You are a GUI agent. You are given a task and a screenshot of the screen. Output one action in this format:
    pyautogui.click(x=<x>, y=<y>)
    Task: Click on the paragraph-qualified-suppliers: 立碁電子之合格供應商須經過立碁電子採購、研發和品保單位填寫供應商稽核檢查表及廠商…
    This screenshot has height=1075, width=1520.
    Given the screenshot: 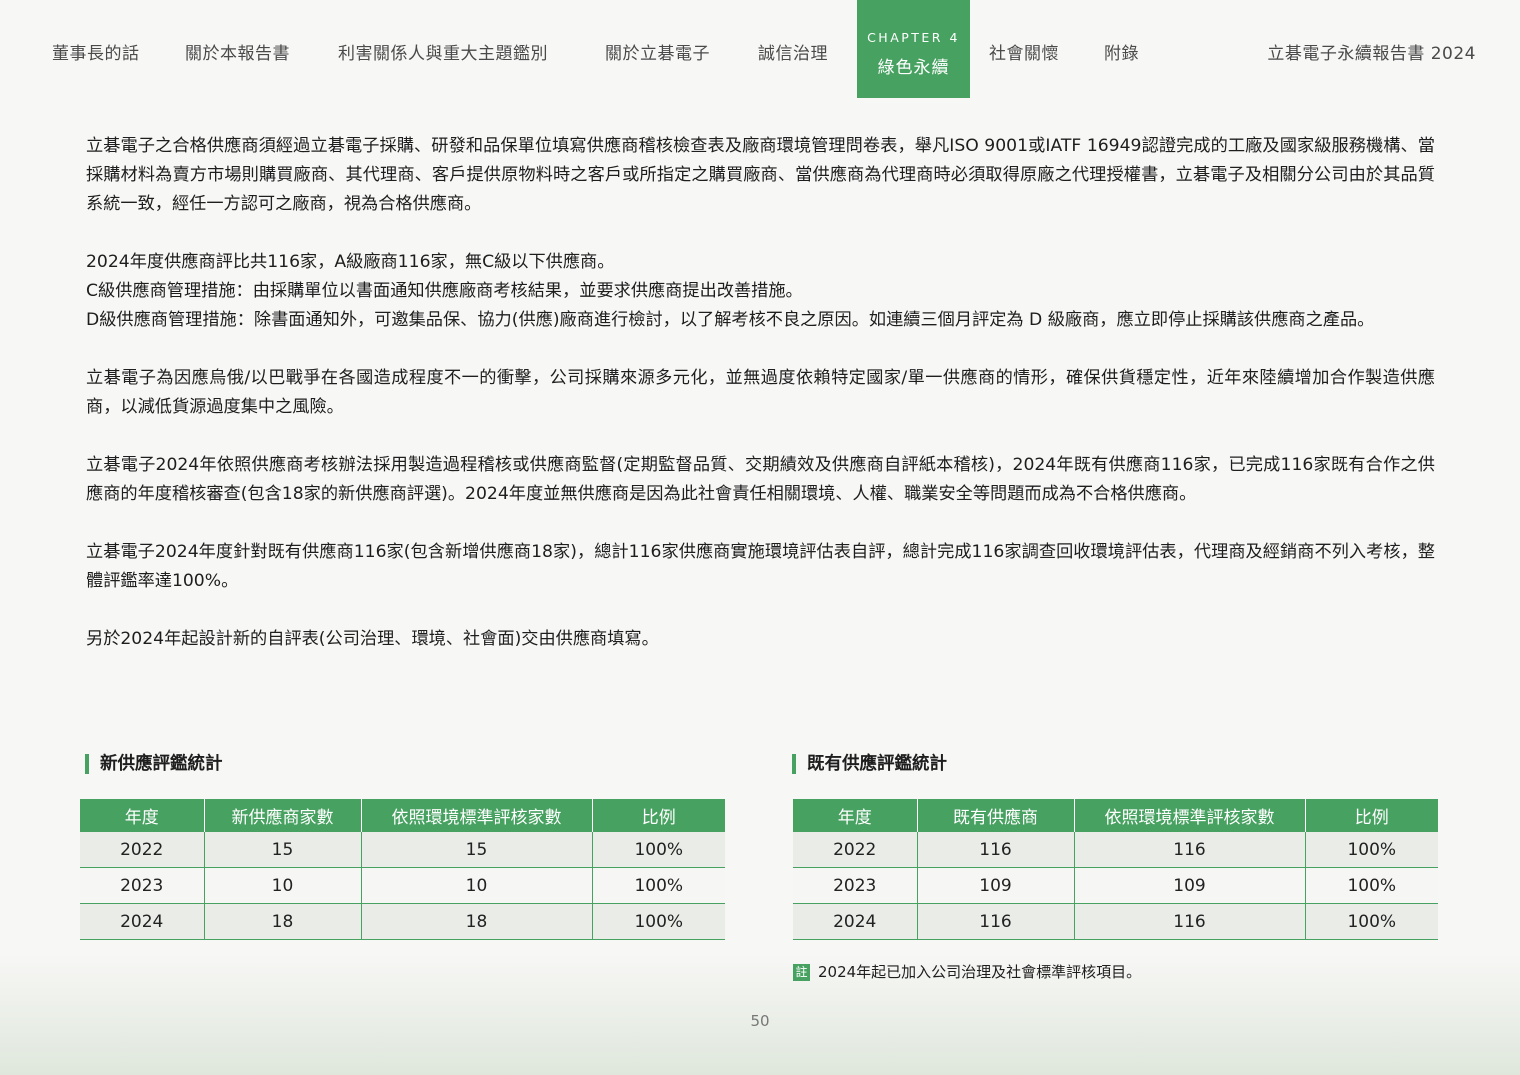 What is the action you would take?
    pyautogui.click(x=760, y=175)
    